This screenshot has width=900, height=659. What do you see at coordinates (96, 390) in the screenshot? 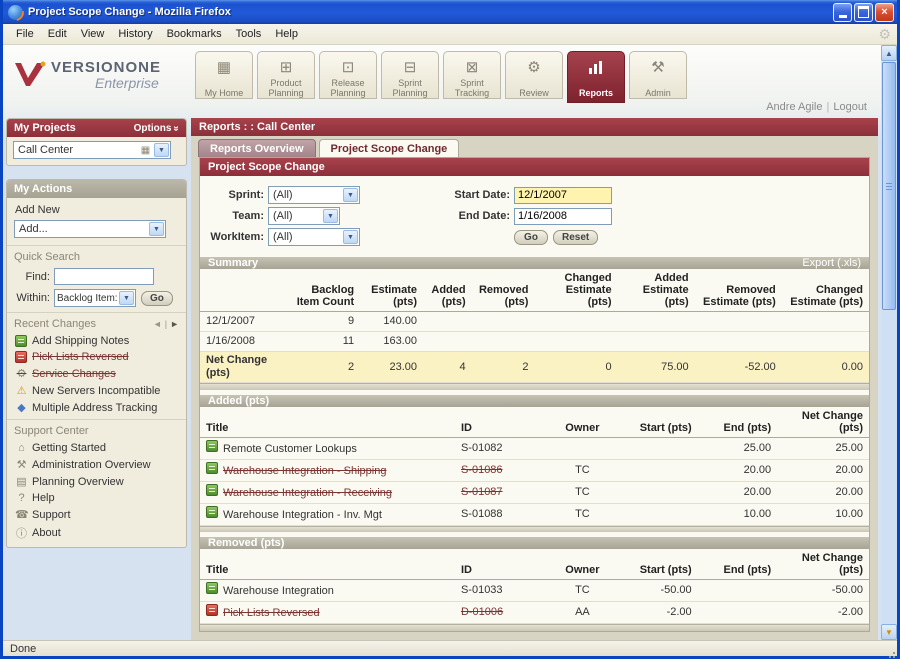
I see `recent-change-item: ⚠ New Servers Incompatible` at bounding box center [96, 390].